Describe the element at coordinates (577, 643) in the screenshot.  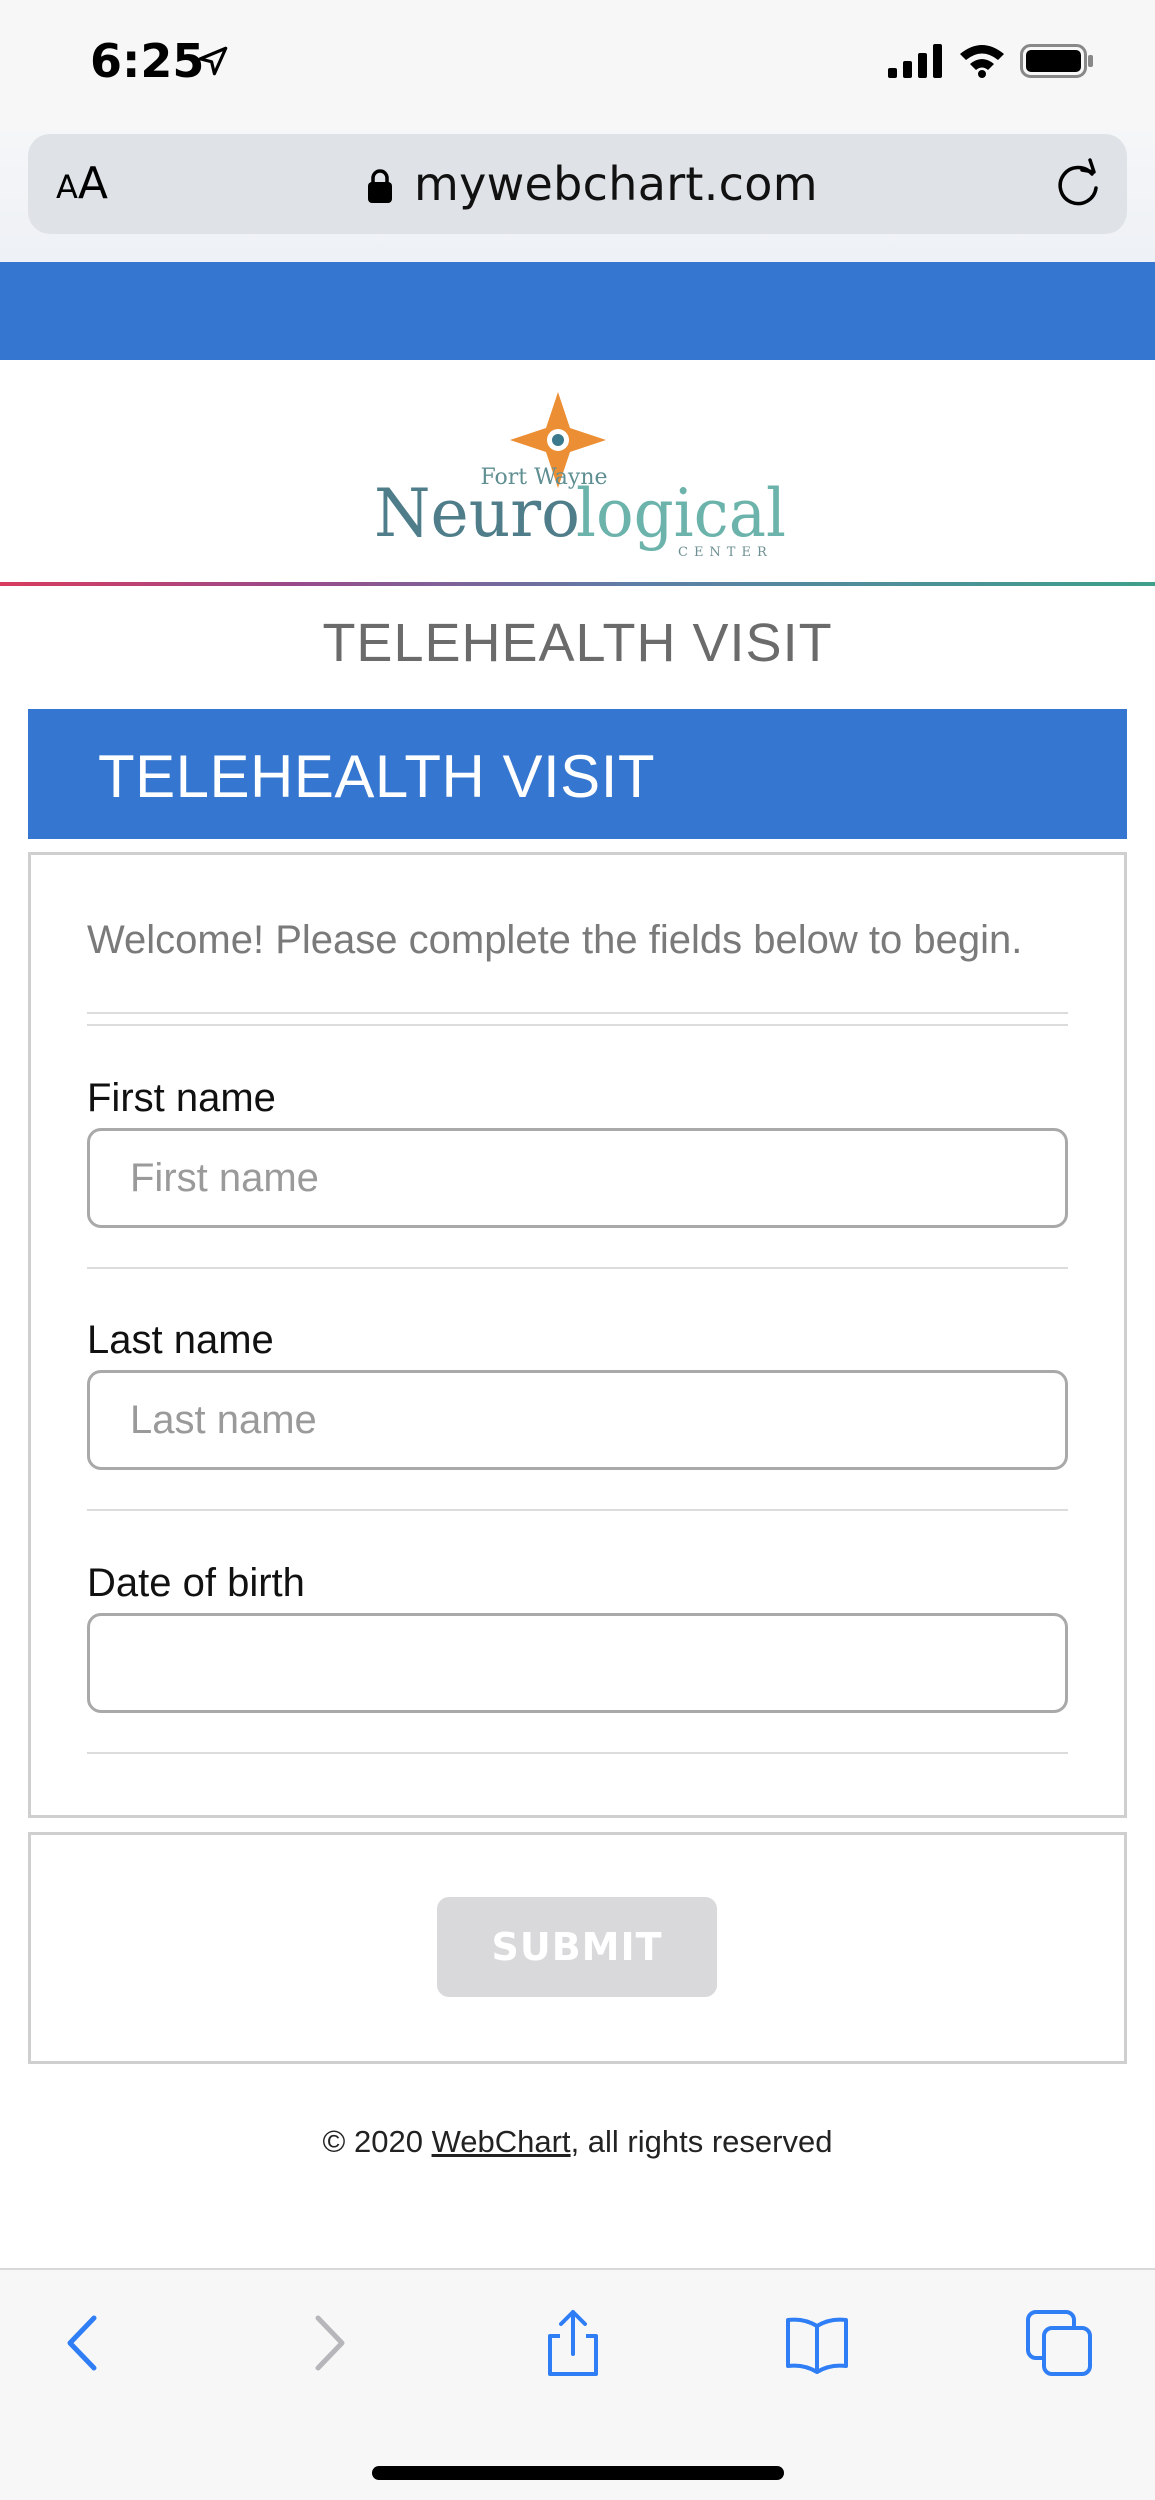
I see `page-title: TELEHEALTH VISIT` at that location.